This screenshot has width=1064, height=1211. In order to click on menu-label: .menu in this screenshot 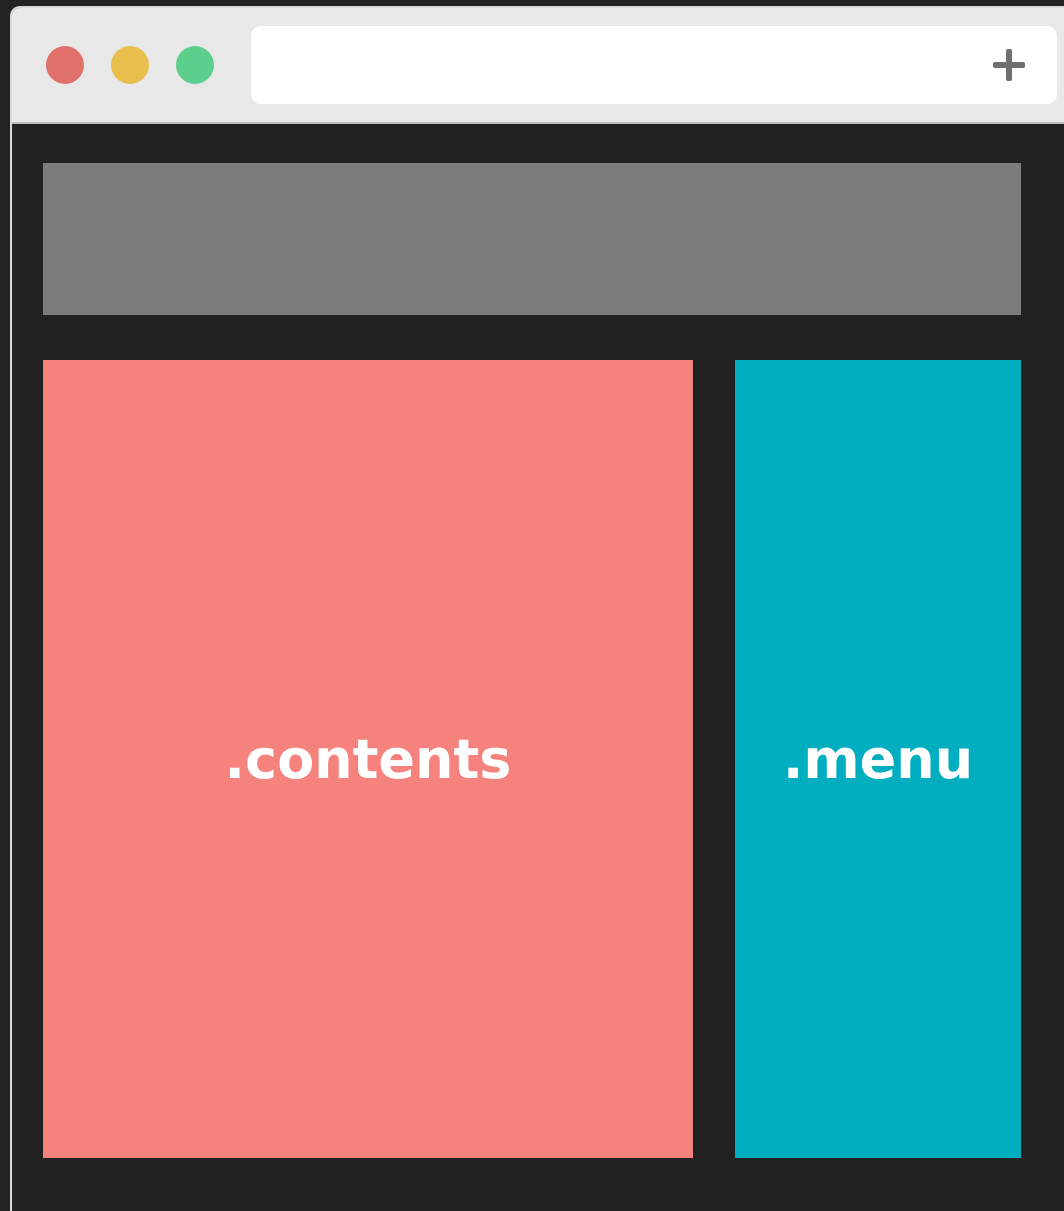, I will do `click(878, 759)`.